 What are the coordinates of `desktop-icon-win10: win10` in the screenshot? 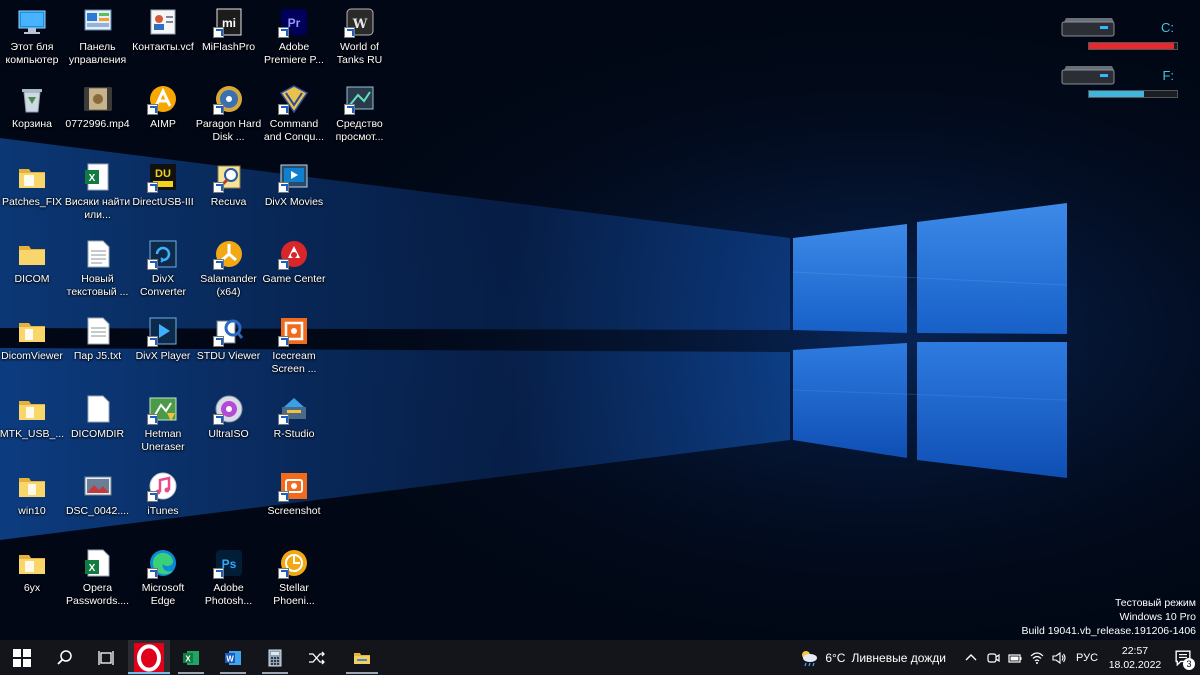 It's located at (32, 501).